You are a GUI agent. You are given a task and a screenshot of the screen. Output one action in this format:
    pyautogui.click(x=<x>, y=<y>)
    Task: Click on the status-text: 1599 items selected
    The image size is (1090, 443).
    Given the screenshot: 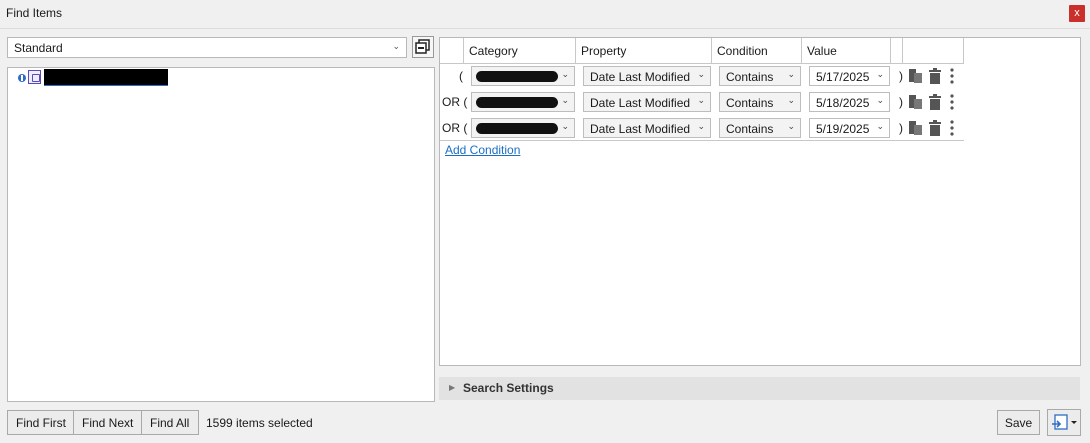 What is the action you would take?
    pyautogui.click(x=259, y=423)
    